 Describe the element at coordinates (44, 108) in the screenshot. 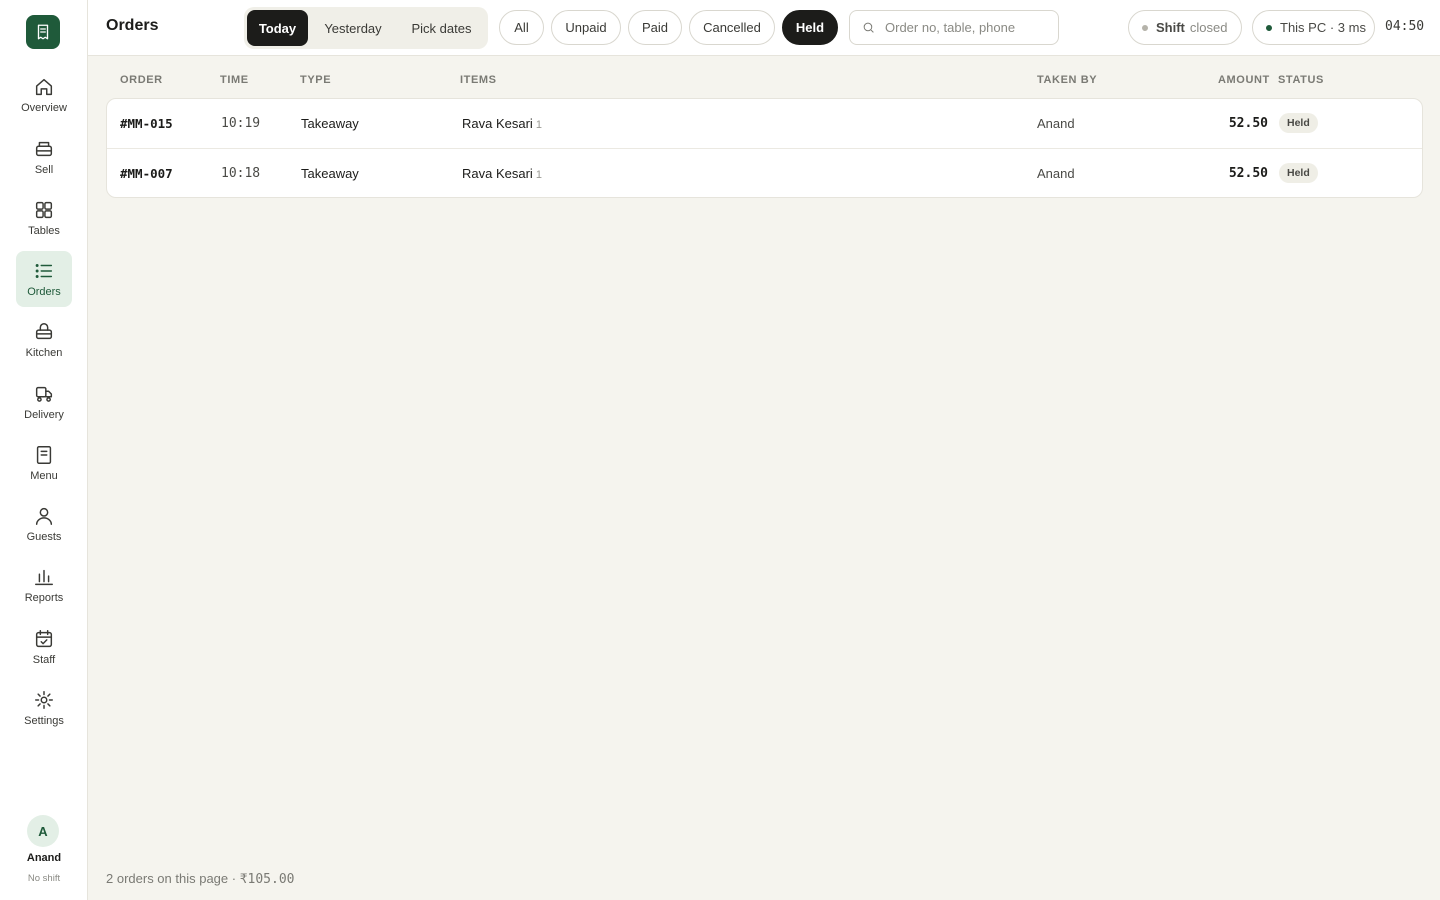

I see `nav-overview-label: Overview` at that location.